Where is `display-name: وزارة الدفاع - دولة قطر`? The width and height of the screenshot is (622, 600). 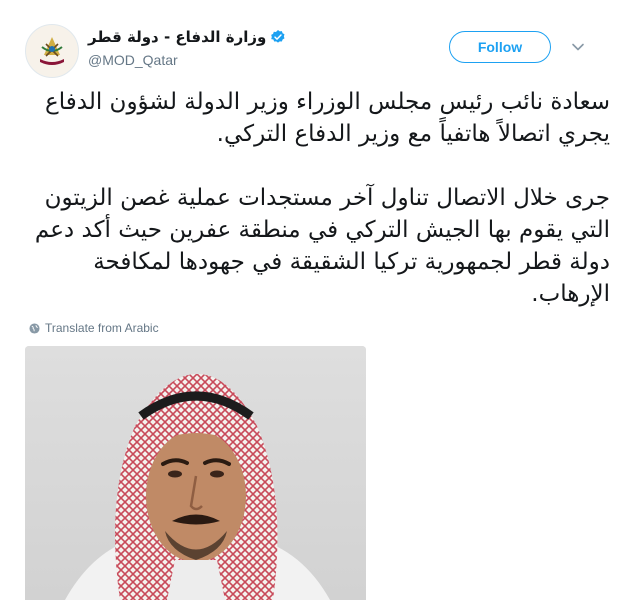 display-name: وزارة الدفاع - دولة قطر is located at coordinates (177, 37).